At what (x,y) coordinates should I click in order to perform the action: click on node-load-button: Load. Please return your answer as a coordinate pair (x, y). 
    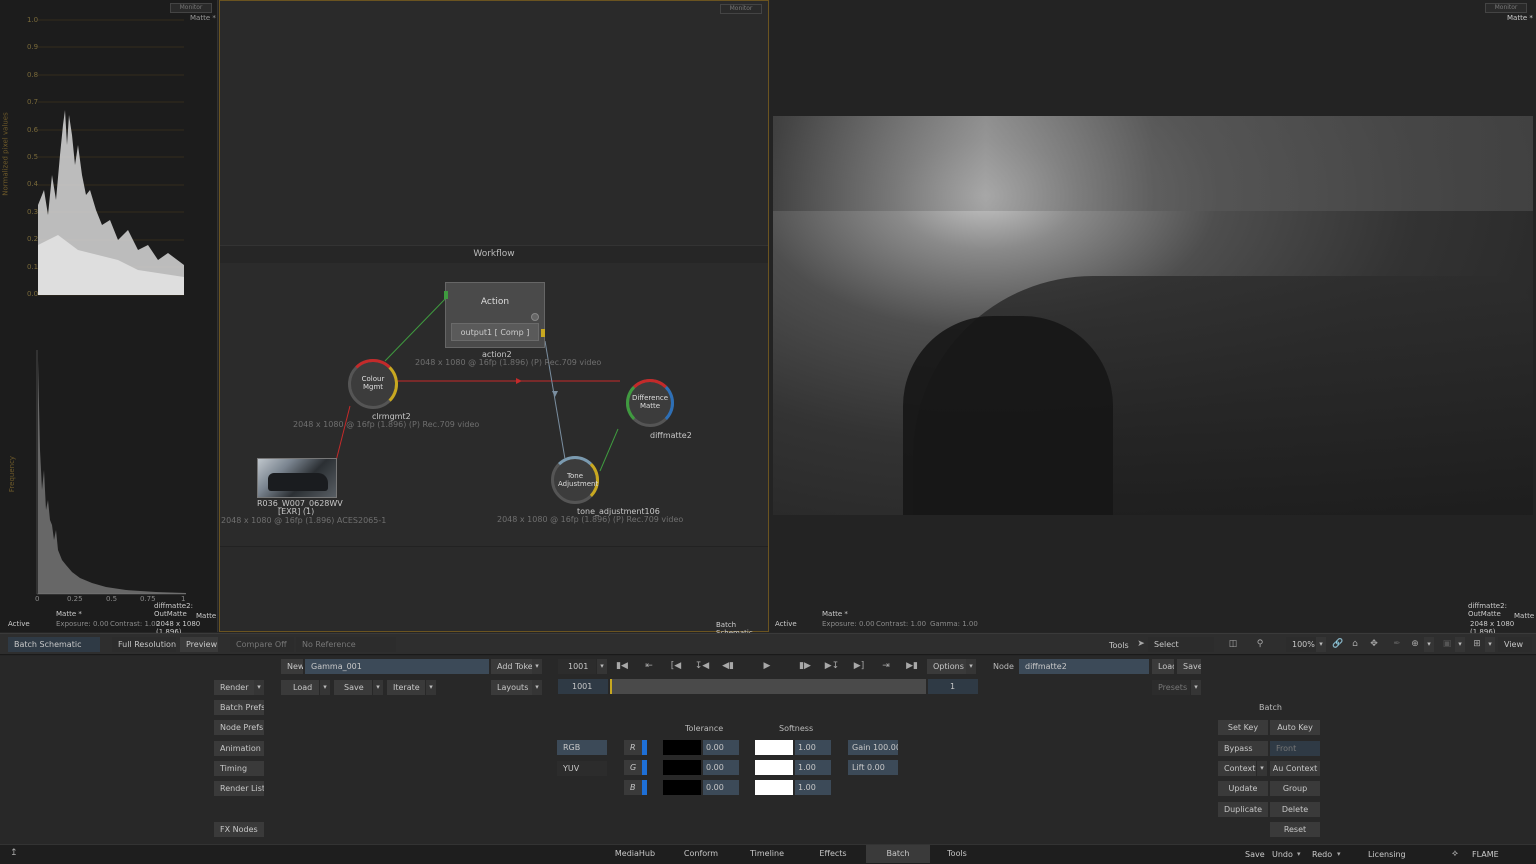
    Looking at the image, I should click on (1163, 666).